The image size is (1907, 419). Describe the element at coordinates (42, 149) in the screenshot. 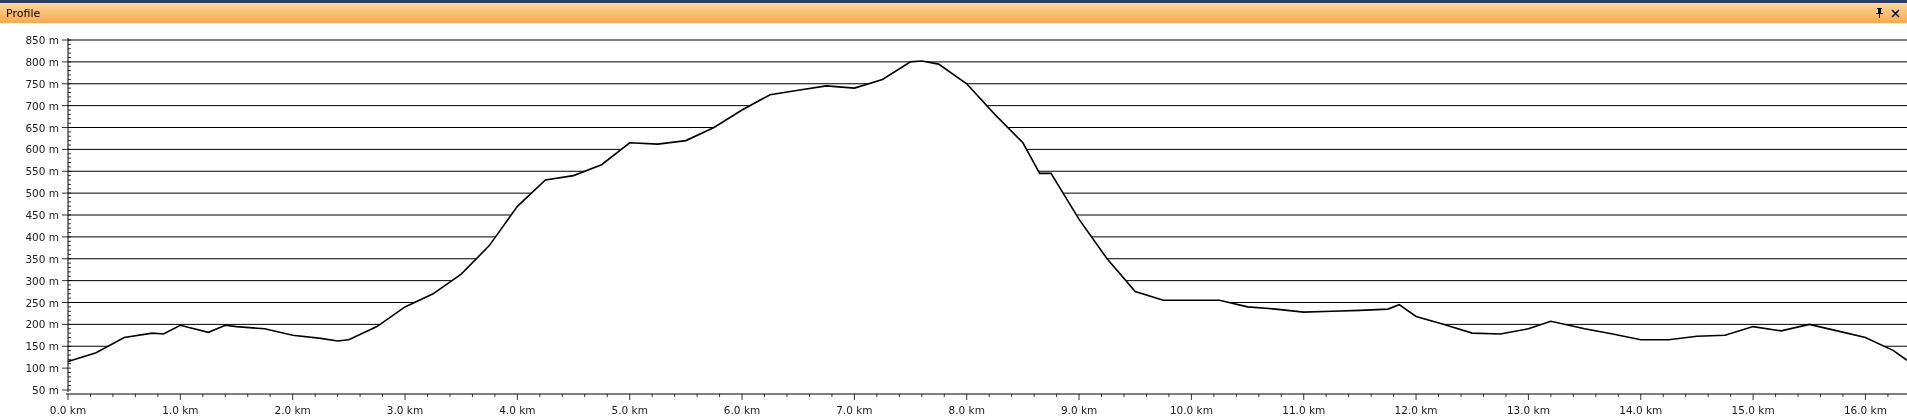

I see `axis-label: 600 m` at that location.